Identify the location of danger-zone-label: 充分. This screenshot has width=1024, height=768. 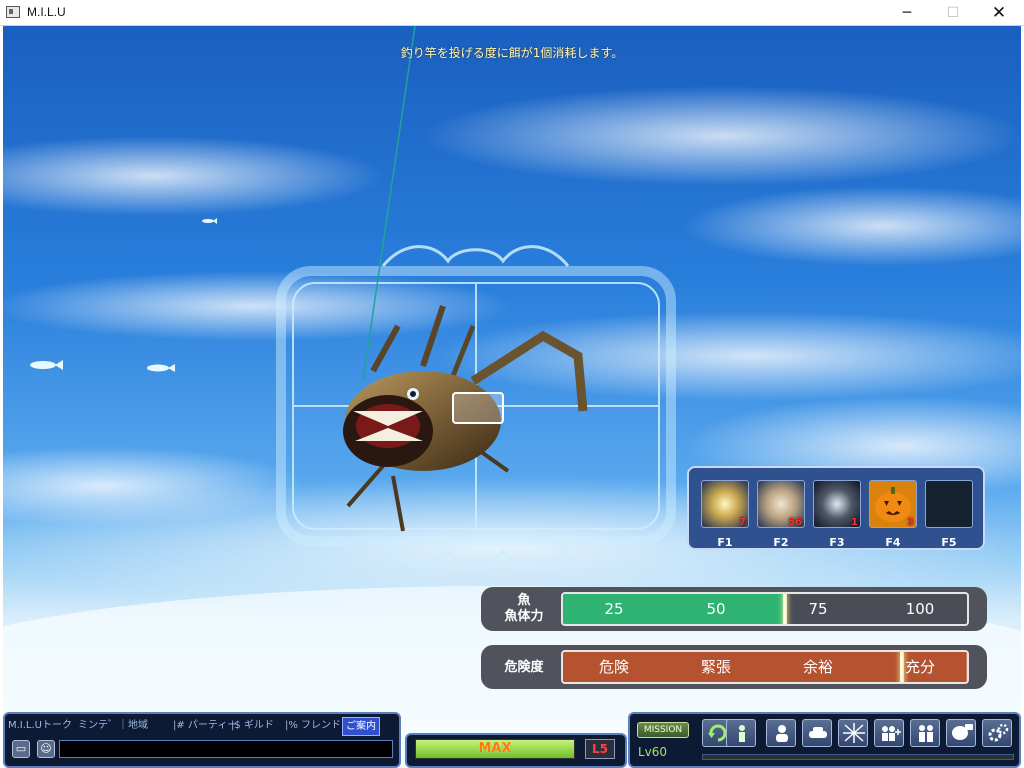
(919, 667).